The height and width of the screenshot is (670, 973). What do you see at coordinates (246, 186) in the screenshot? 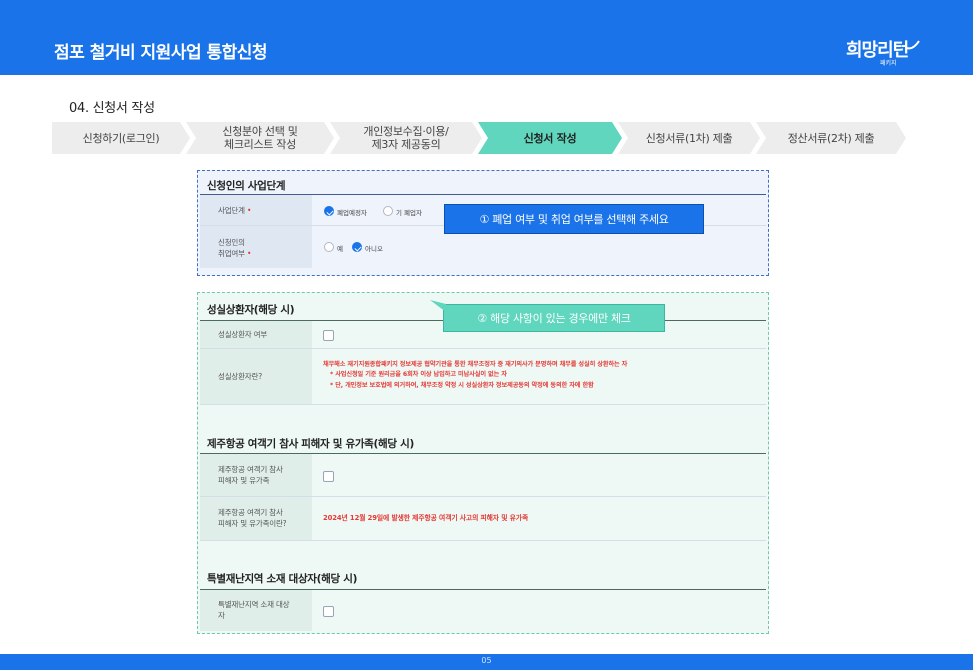
I see `section-title: 신청인의 사업단계` at bounding box center [246, 186].